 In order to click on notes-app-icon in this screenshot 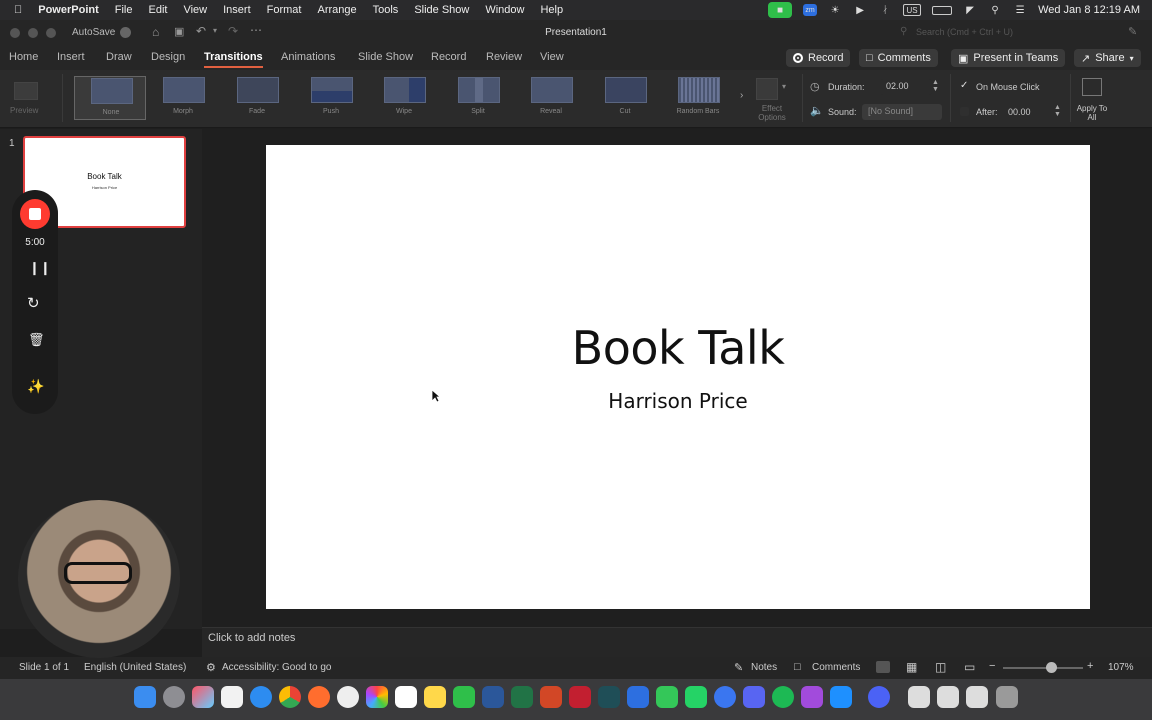, I will do `click(435, 697)`.